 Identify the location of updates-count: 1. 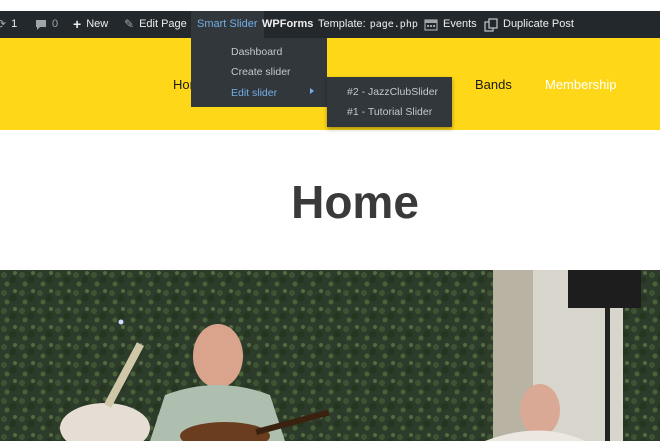
(14, 24).